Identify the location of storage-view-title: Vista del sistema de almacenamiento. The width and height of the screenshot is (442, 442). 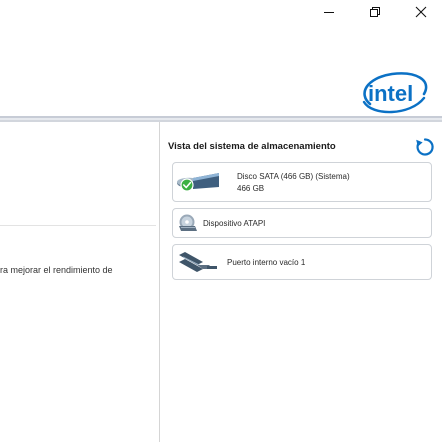
(252, 146).